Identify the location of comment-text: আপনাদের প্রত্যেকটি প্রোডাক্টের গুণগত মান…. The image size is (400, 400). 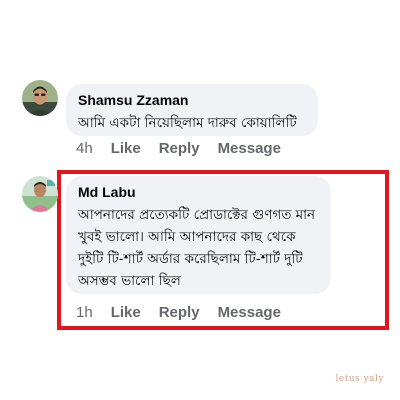
(198, 248).